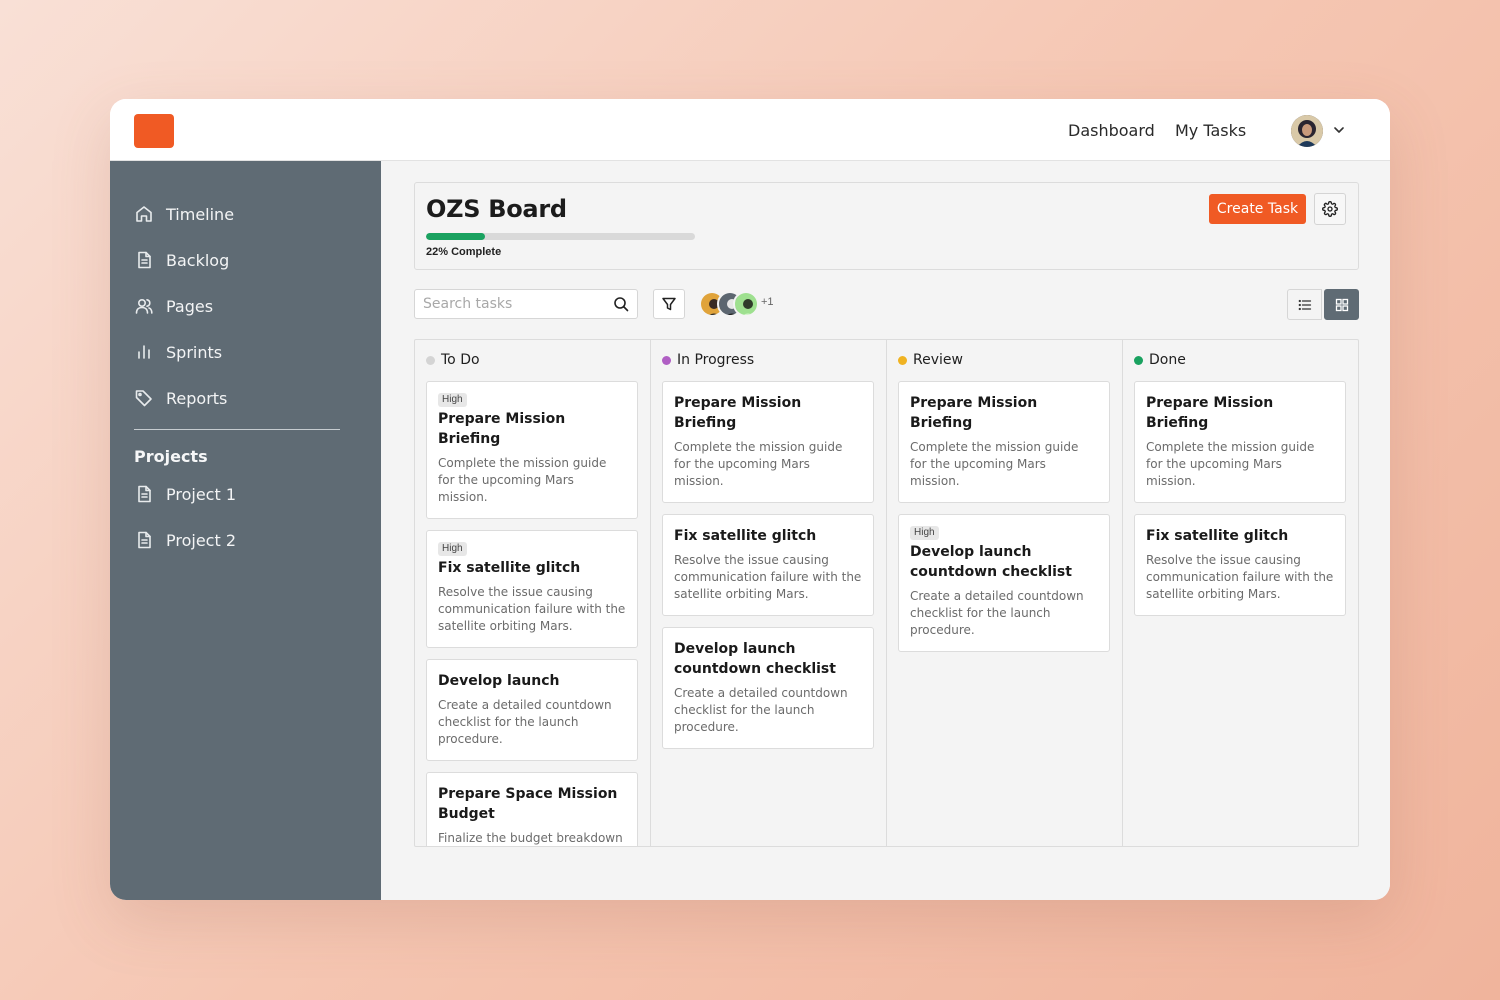  I want to click on column-title: Done, so click(1167, 360).